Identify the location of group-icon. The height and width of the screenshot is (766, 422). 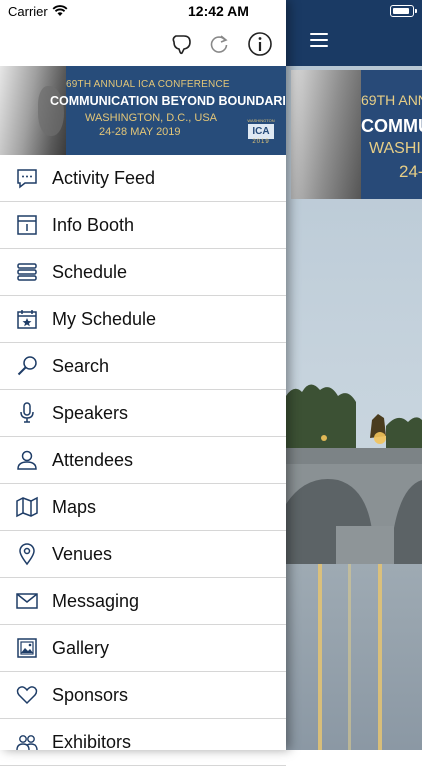
(27, 742).